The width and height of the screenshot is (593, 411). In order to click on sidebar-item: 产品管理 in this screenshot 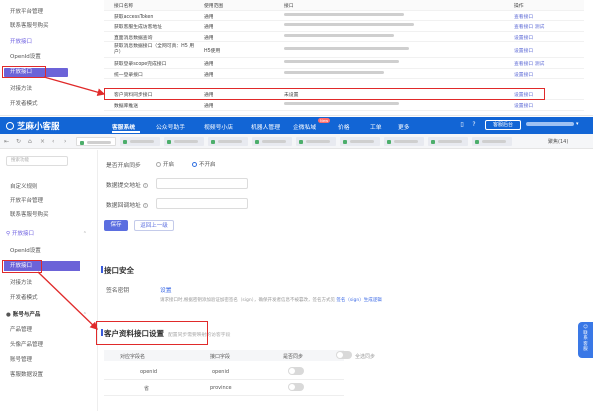, I will do `click(21, 330)`.